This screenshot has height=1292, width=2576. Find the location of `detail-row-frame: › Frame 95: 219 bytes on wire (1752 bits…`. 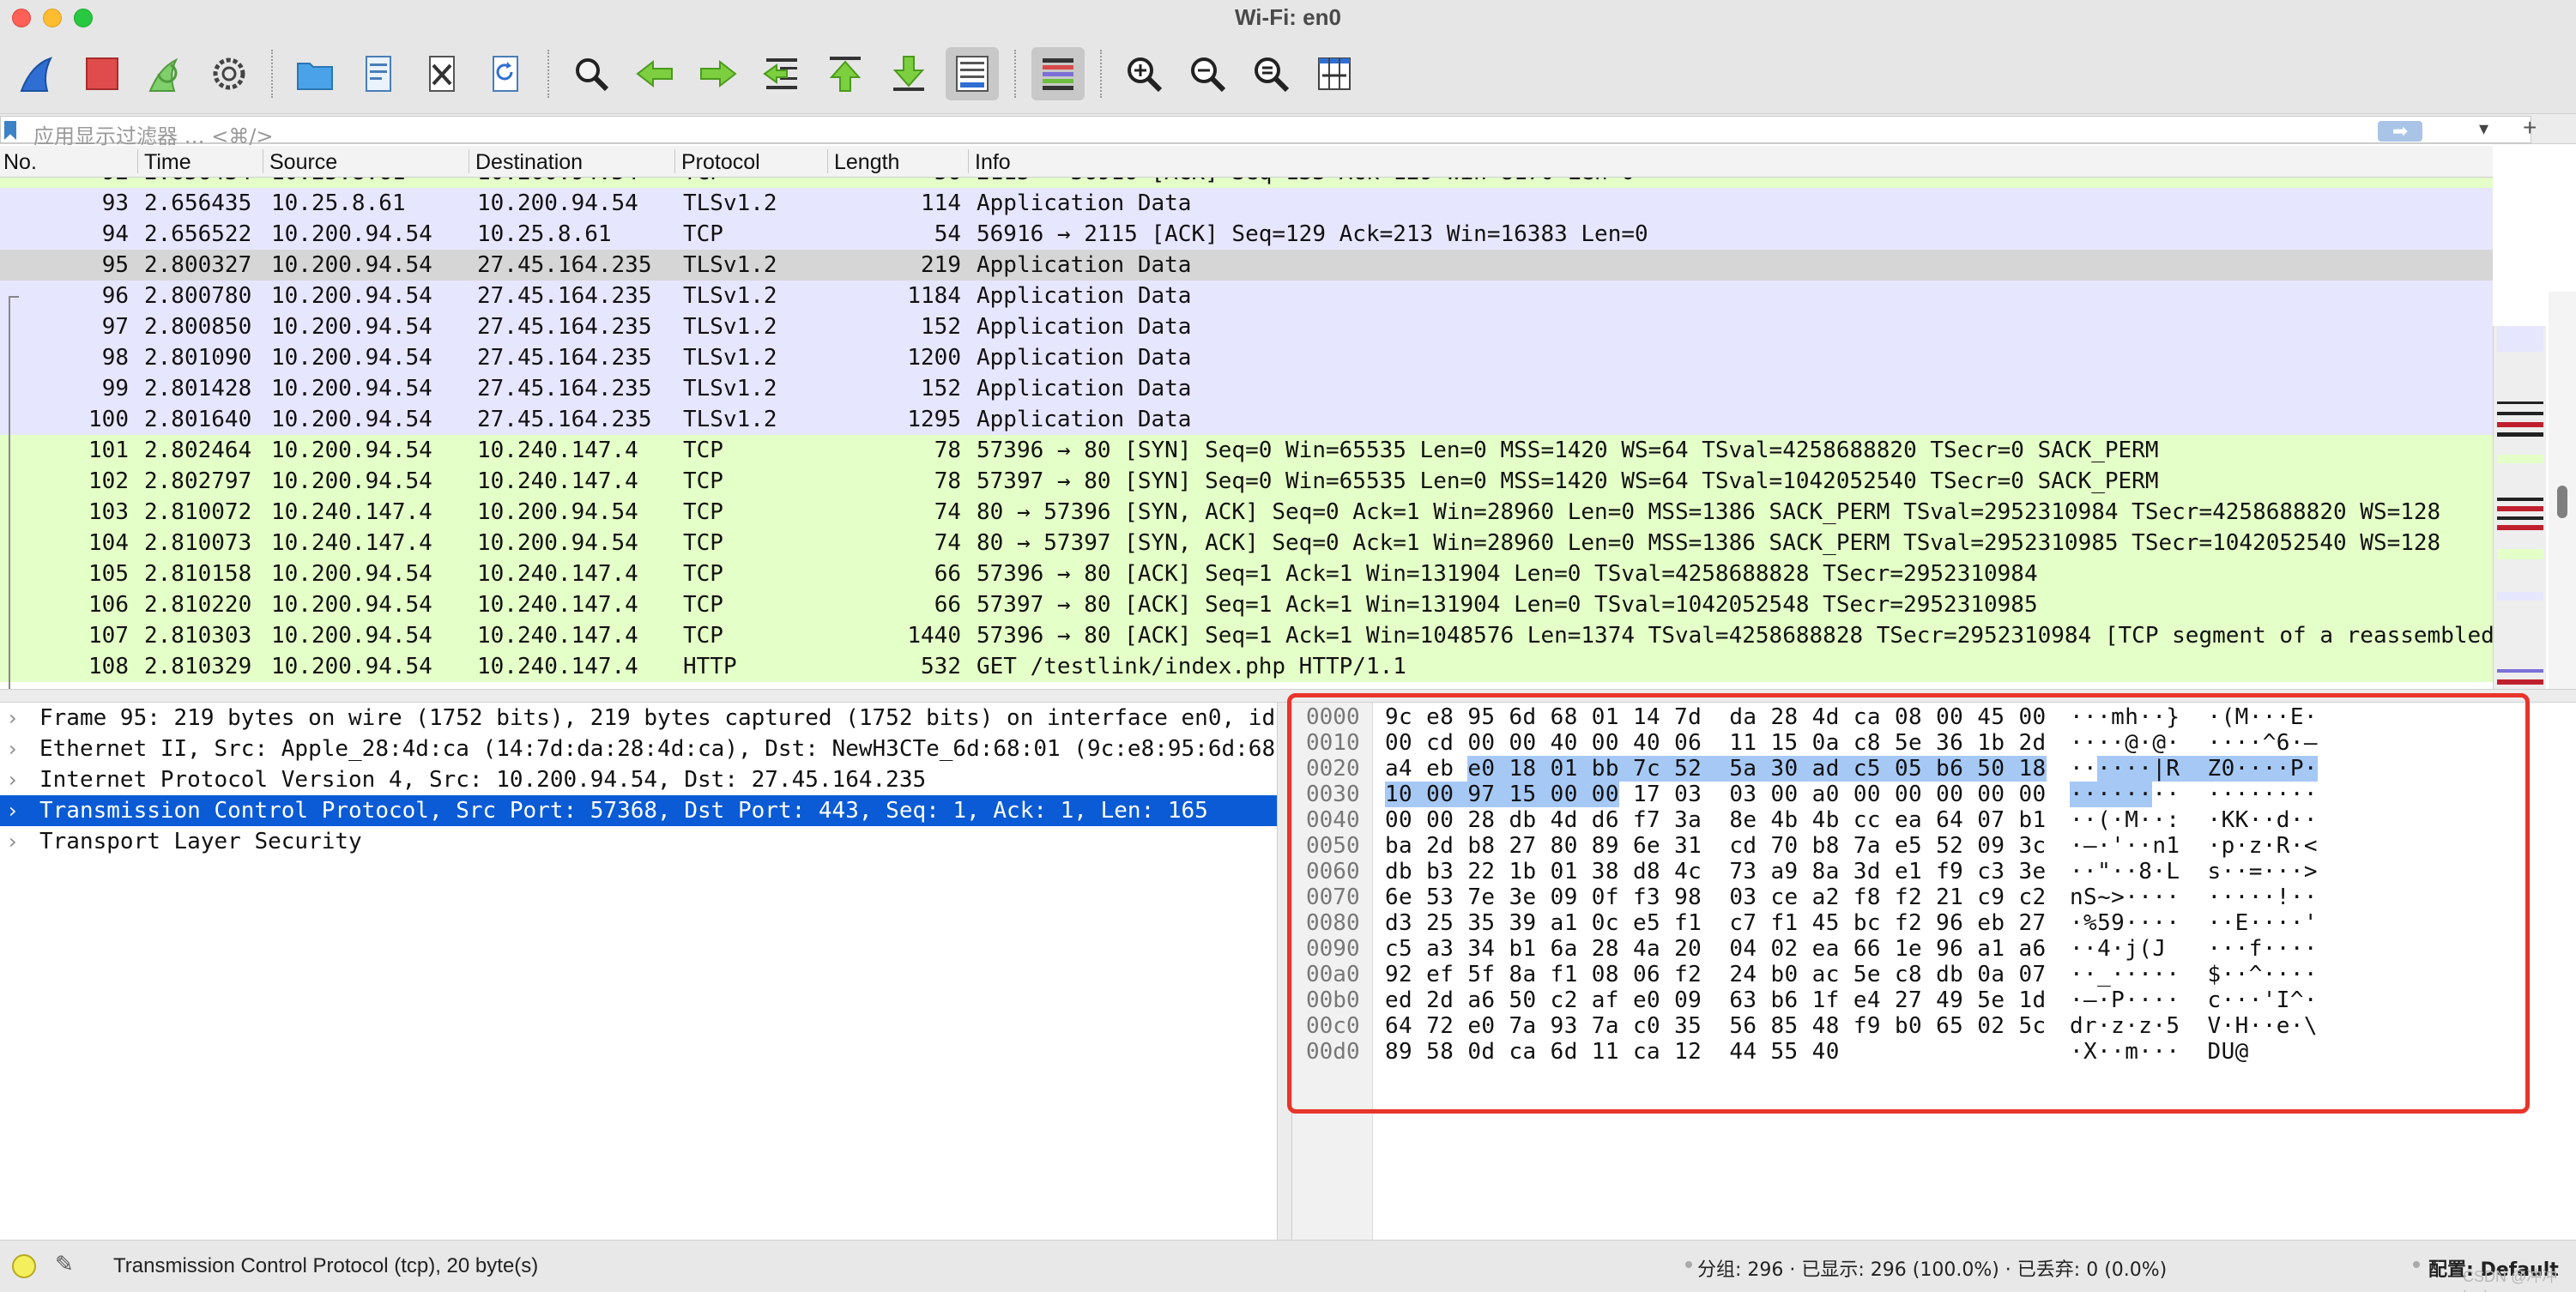

detail-row-frame: › Frame 95: 219 bytes on wire (1752 bits… is located at coordinates (638, 718).